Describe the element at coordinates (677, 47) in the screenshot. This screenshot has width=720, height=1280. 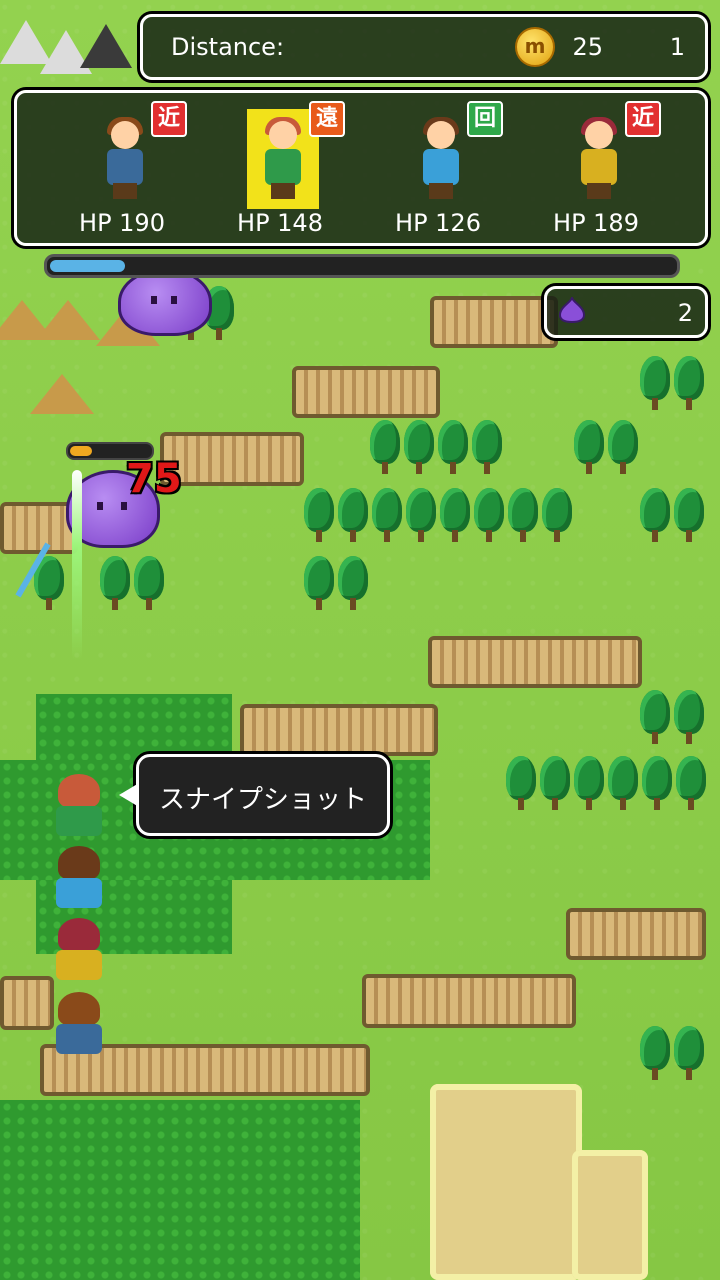
I see `coin-count: 1` at that location.